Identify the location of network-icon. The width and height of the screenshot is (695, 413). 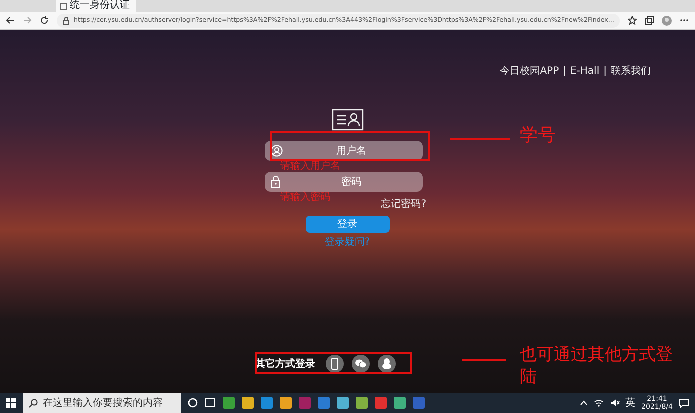
(599, 403).